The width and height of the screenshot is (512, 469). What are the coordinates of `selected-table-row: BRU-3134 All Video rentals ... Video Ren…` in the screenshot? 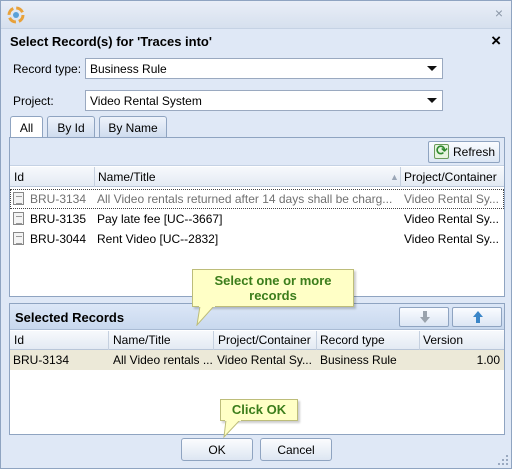 It's located at (257, 360).